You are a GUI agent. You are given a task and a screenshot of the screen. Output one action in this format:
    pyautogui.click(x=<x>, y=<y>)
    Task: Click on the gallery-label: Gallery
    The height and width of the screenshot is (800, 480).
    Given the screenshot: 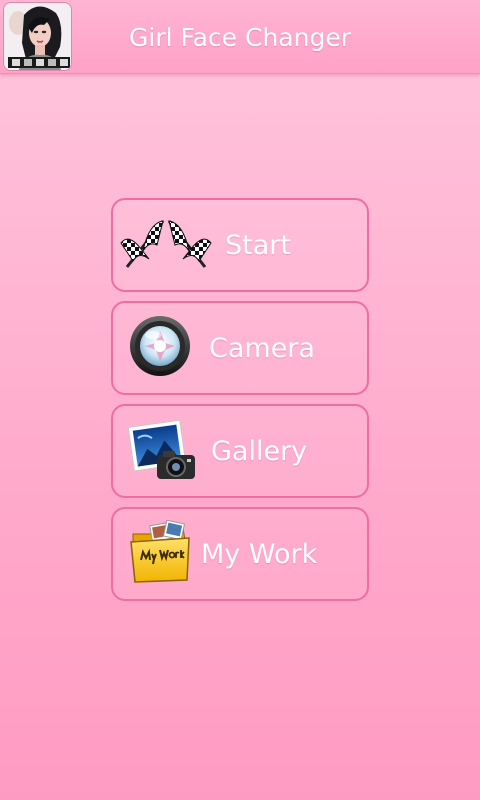 What is the action you would take?
    pyautogui.click(x=259, y=451)
    